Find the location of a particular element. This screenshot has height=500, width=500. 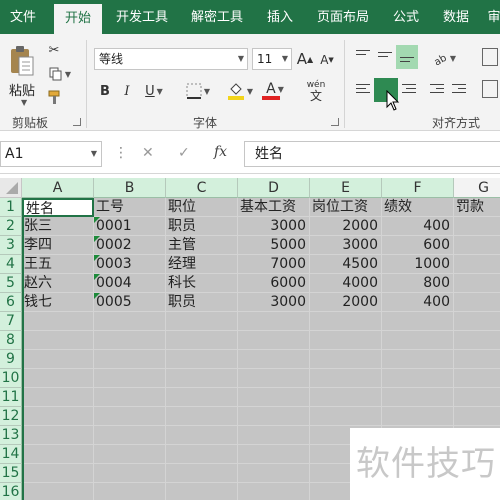

row-header-13: 13 is located at coordinates (11, 435).